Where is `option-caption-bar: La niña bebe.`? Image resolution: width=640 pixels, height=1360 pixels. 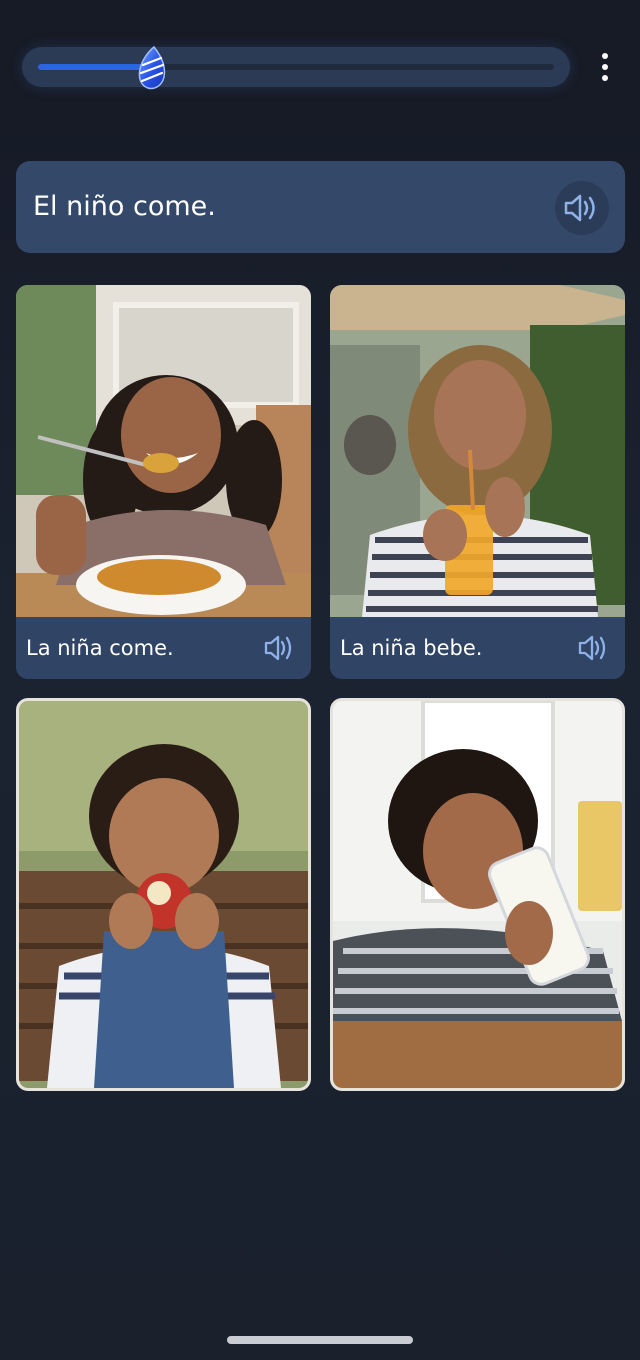
option-caption-bar: La niña bebe. is located at coordinates (477, 648).